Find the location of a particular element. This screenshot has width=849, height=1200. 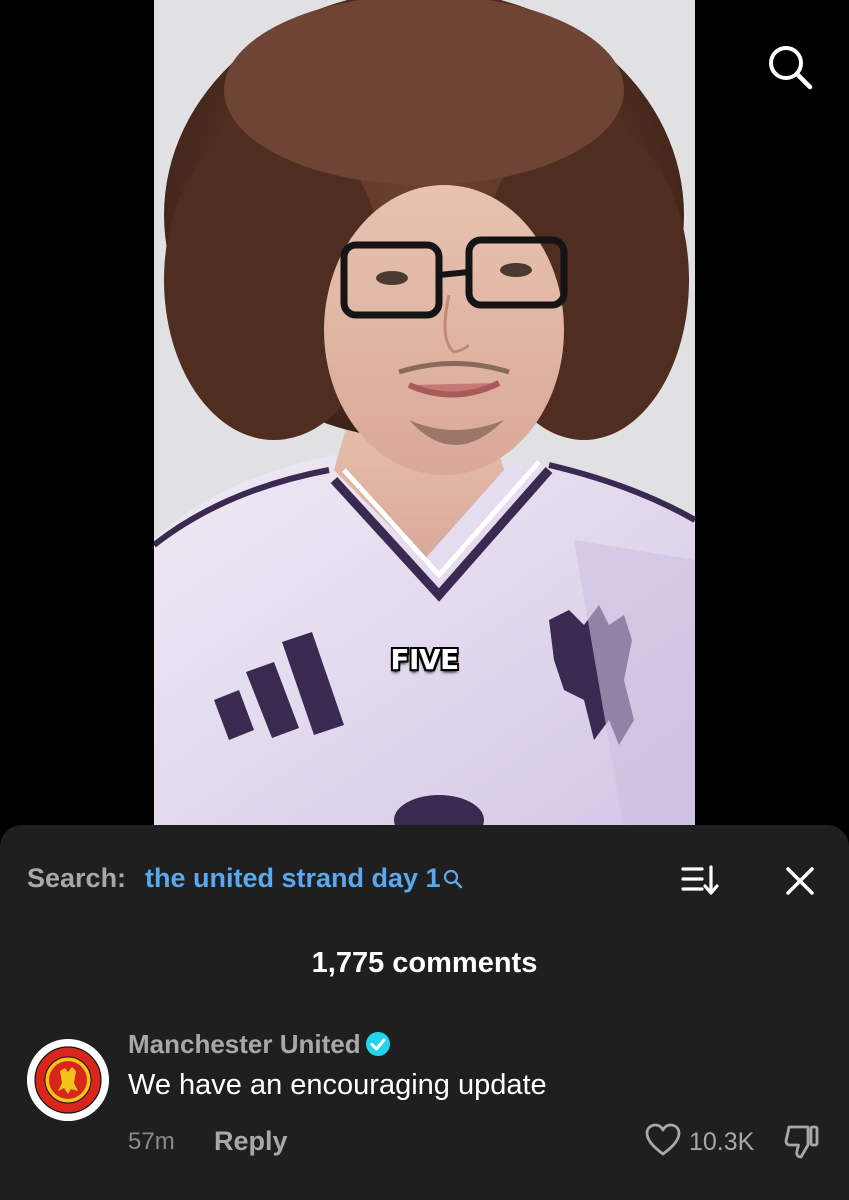

search-label: Search: is located at coordinates (77, 878).